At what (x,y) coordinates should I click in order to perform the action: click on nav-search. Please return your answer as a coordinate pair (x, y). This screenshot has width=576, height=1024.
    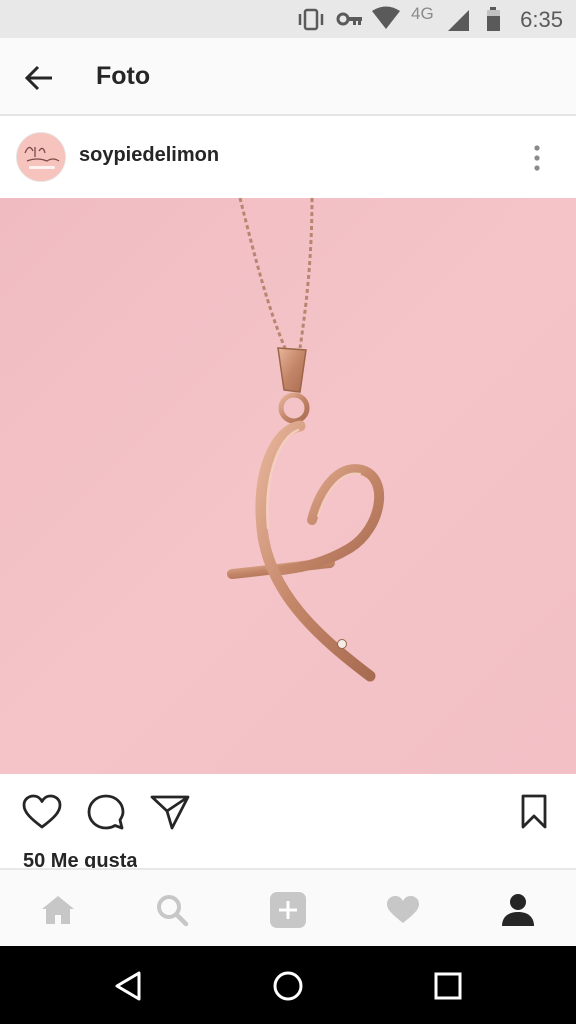
    Looking at the image, I should click on (172, 910).